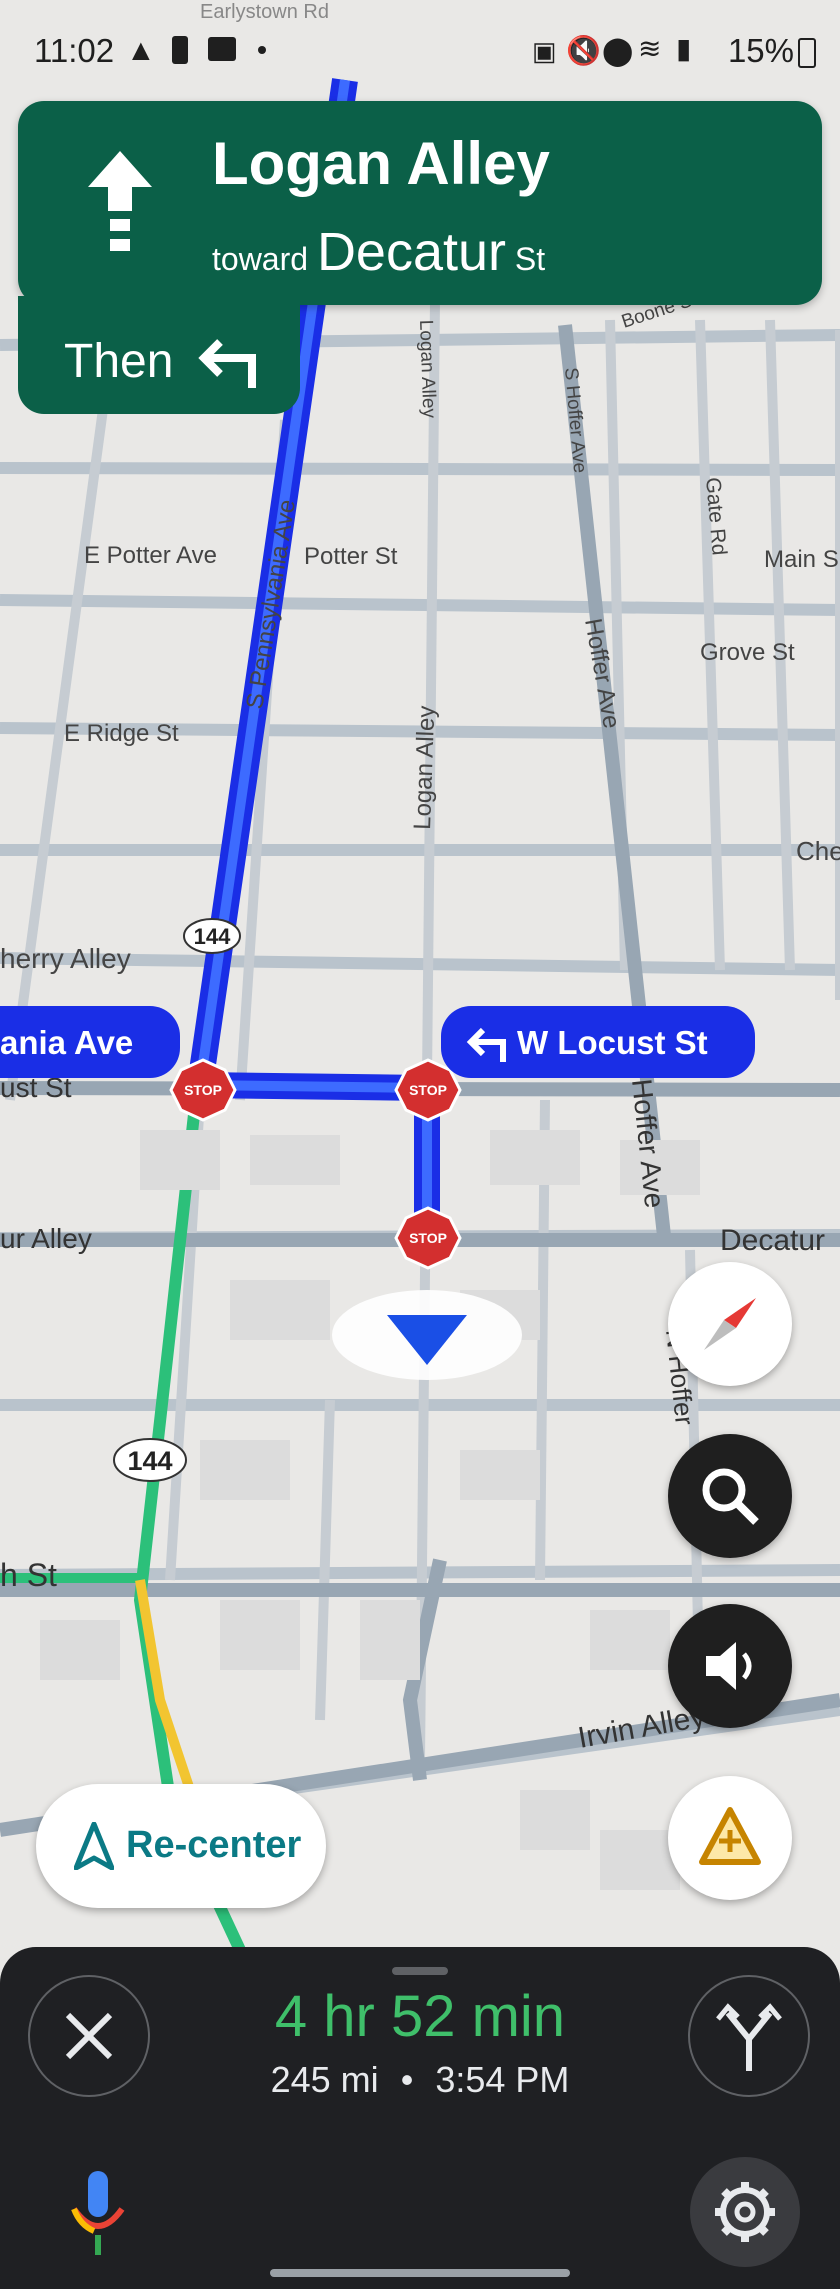 The width and height of the screenshot is (840, 2289). Describe the element at coordinates (46, 1238) in the screenshot. I see `map-label: ur Alley` at that location.